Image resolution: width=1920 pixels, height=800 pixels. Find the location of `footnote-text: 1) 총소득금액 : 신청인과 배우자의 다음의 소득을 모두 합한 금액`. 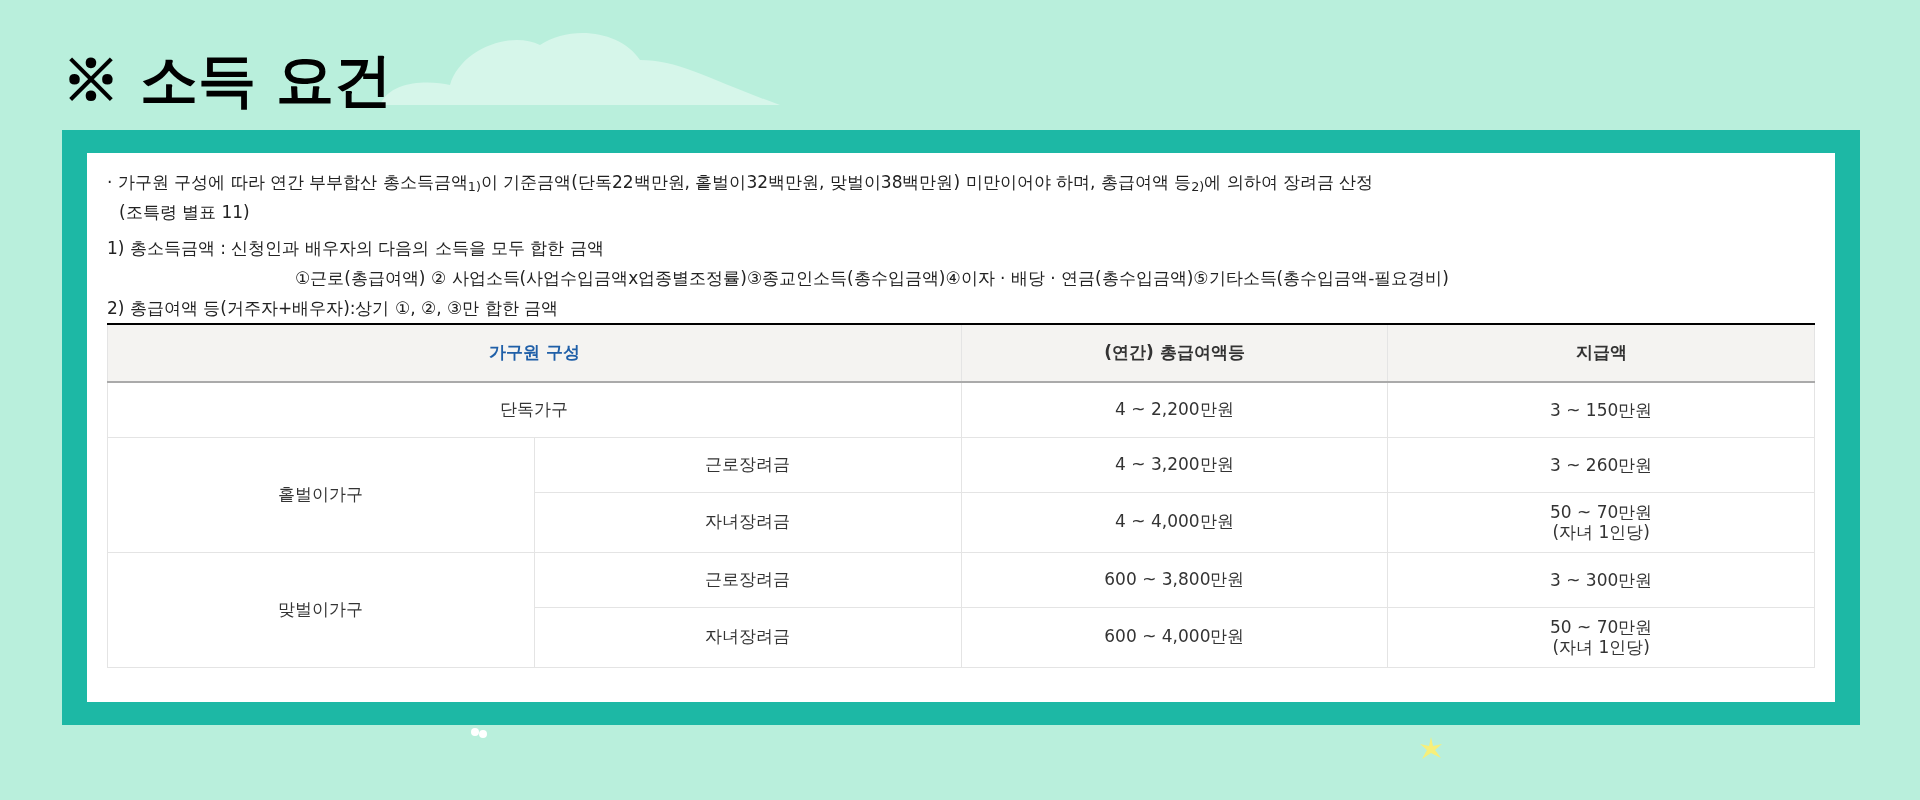

footnote-text: 1) 총소득금액 : 신청인과 배우자의 다음의 소득을 모두 합한 금액 is located at coordinates (355, 248).